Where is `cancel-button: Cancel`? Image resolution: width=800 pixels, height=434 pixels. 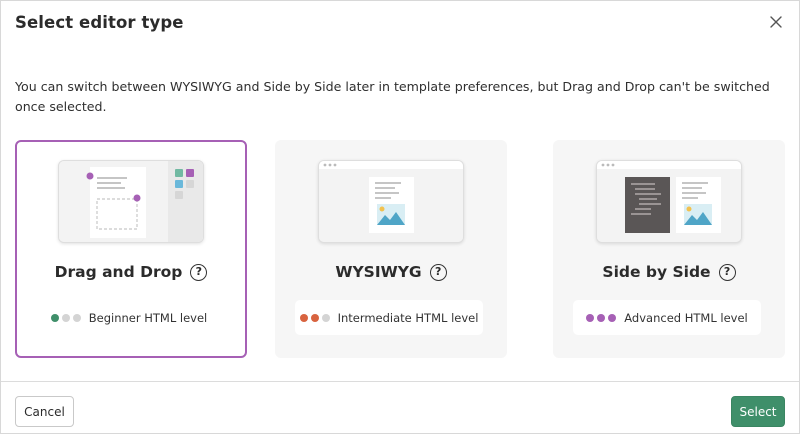
cancel-button: Cancel is located at coordinates (44, 411).